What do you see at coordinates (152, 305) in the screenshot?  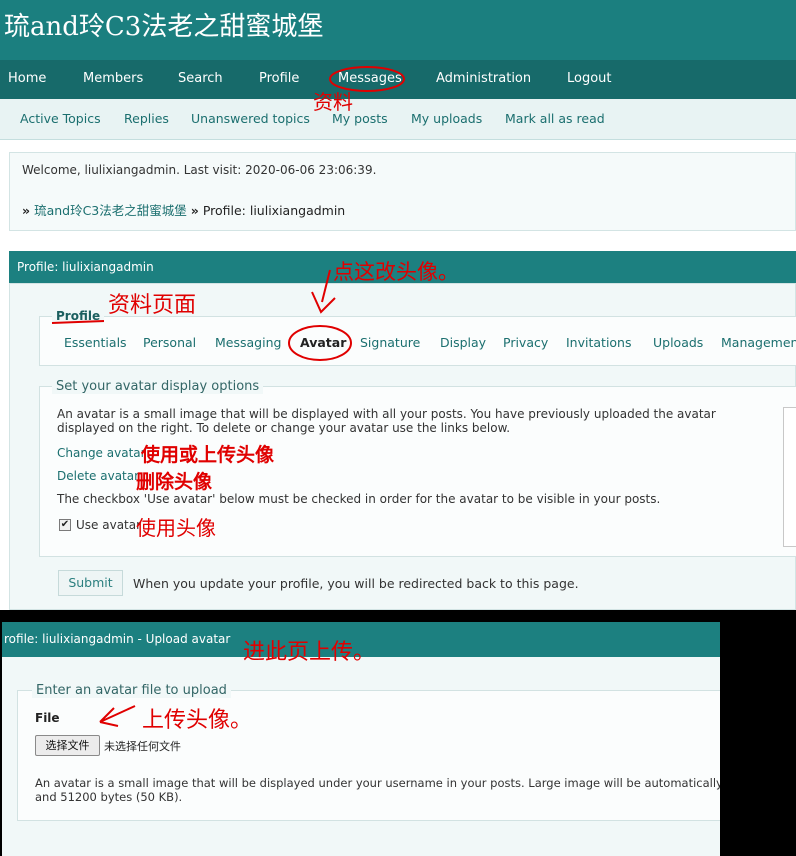 I see `annotation-profile-page: 资料页面` at bounding box center [152, 305].